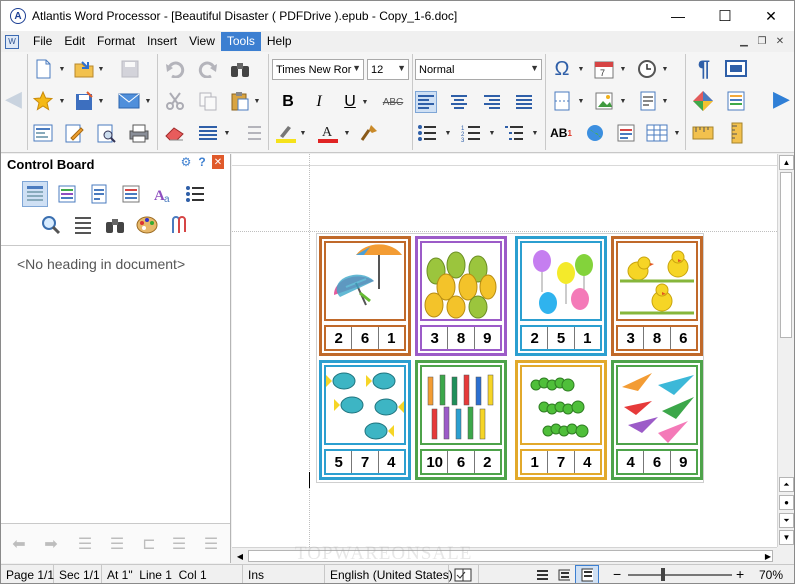 This screenshot has height=584, width=795. I want to click on page-setup-icon, so click(736, 101).